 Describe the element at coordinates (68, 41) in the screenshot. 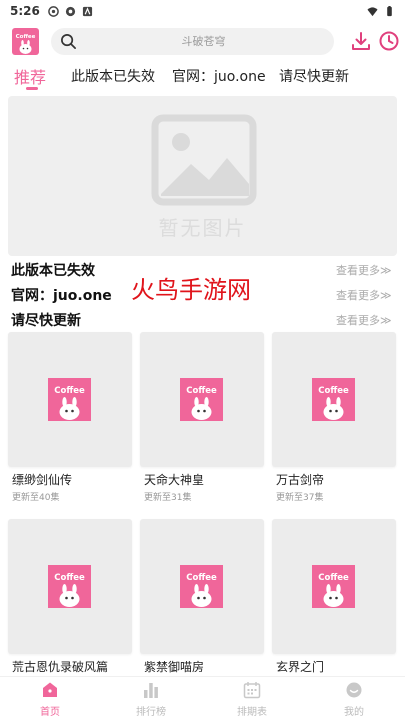

I see `search-icon` at that location.